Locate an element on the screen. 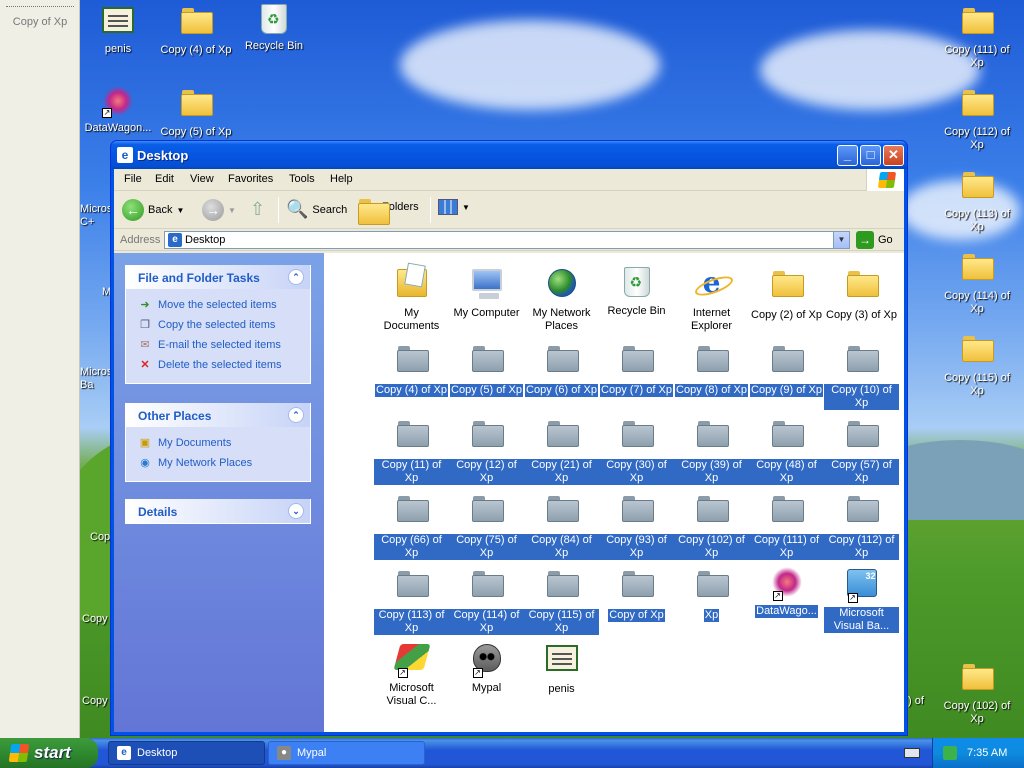  file-item: Copy (111) of Xp is located at coordinates (786, 526).